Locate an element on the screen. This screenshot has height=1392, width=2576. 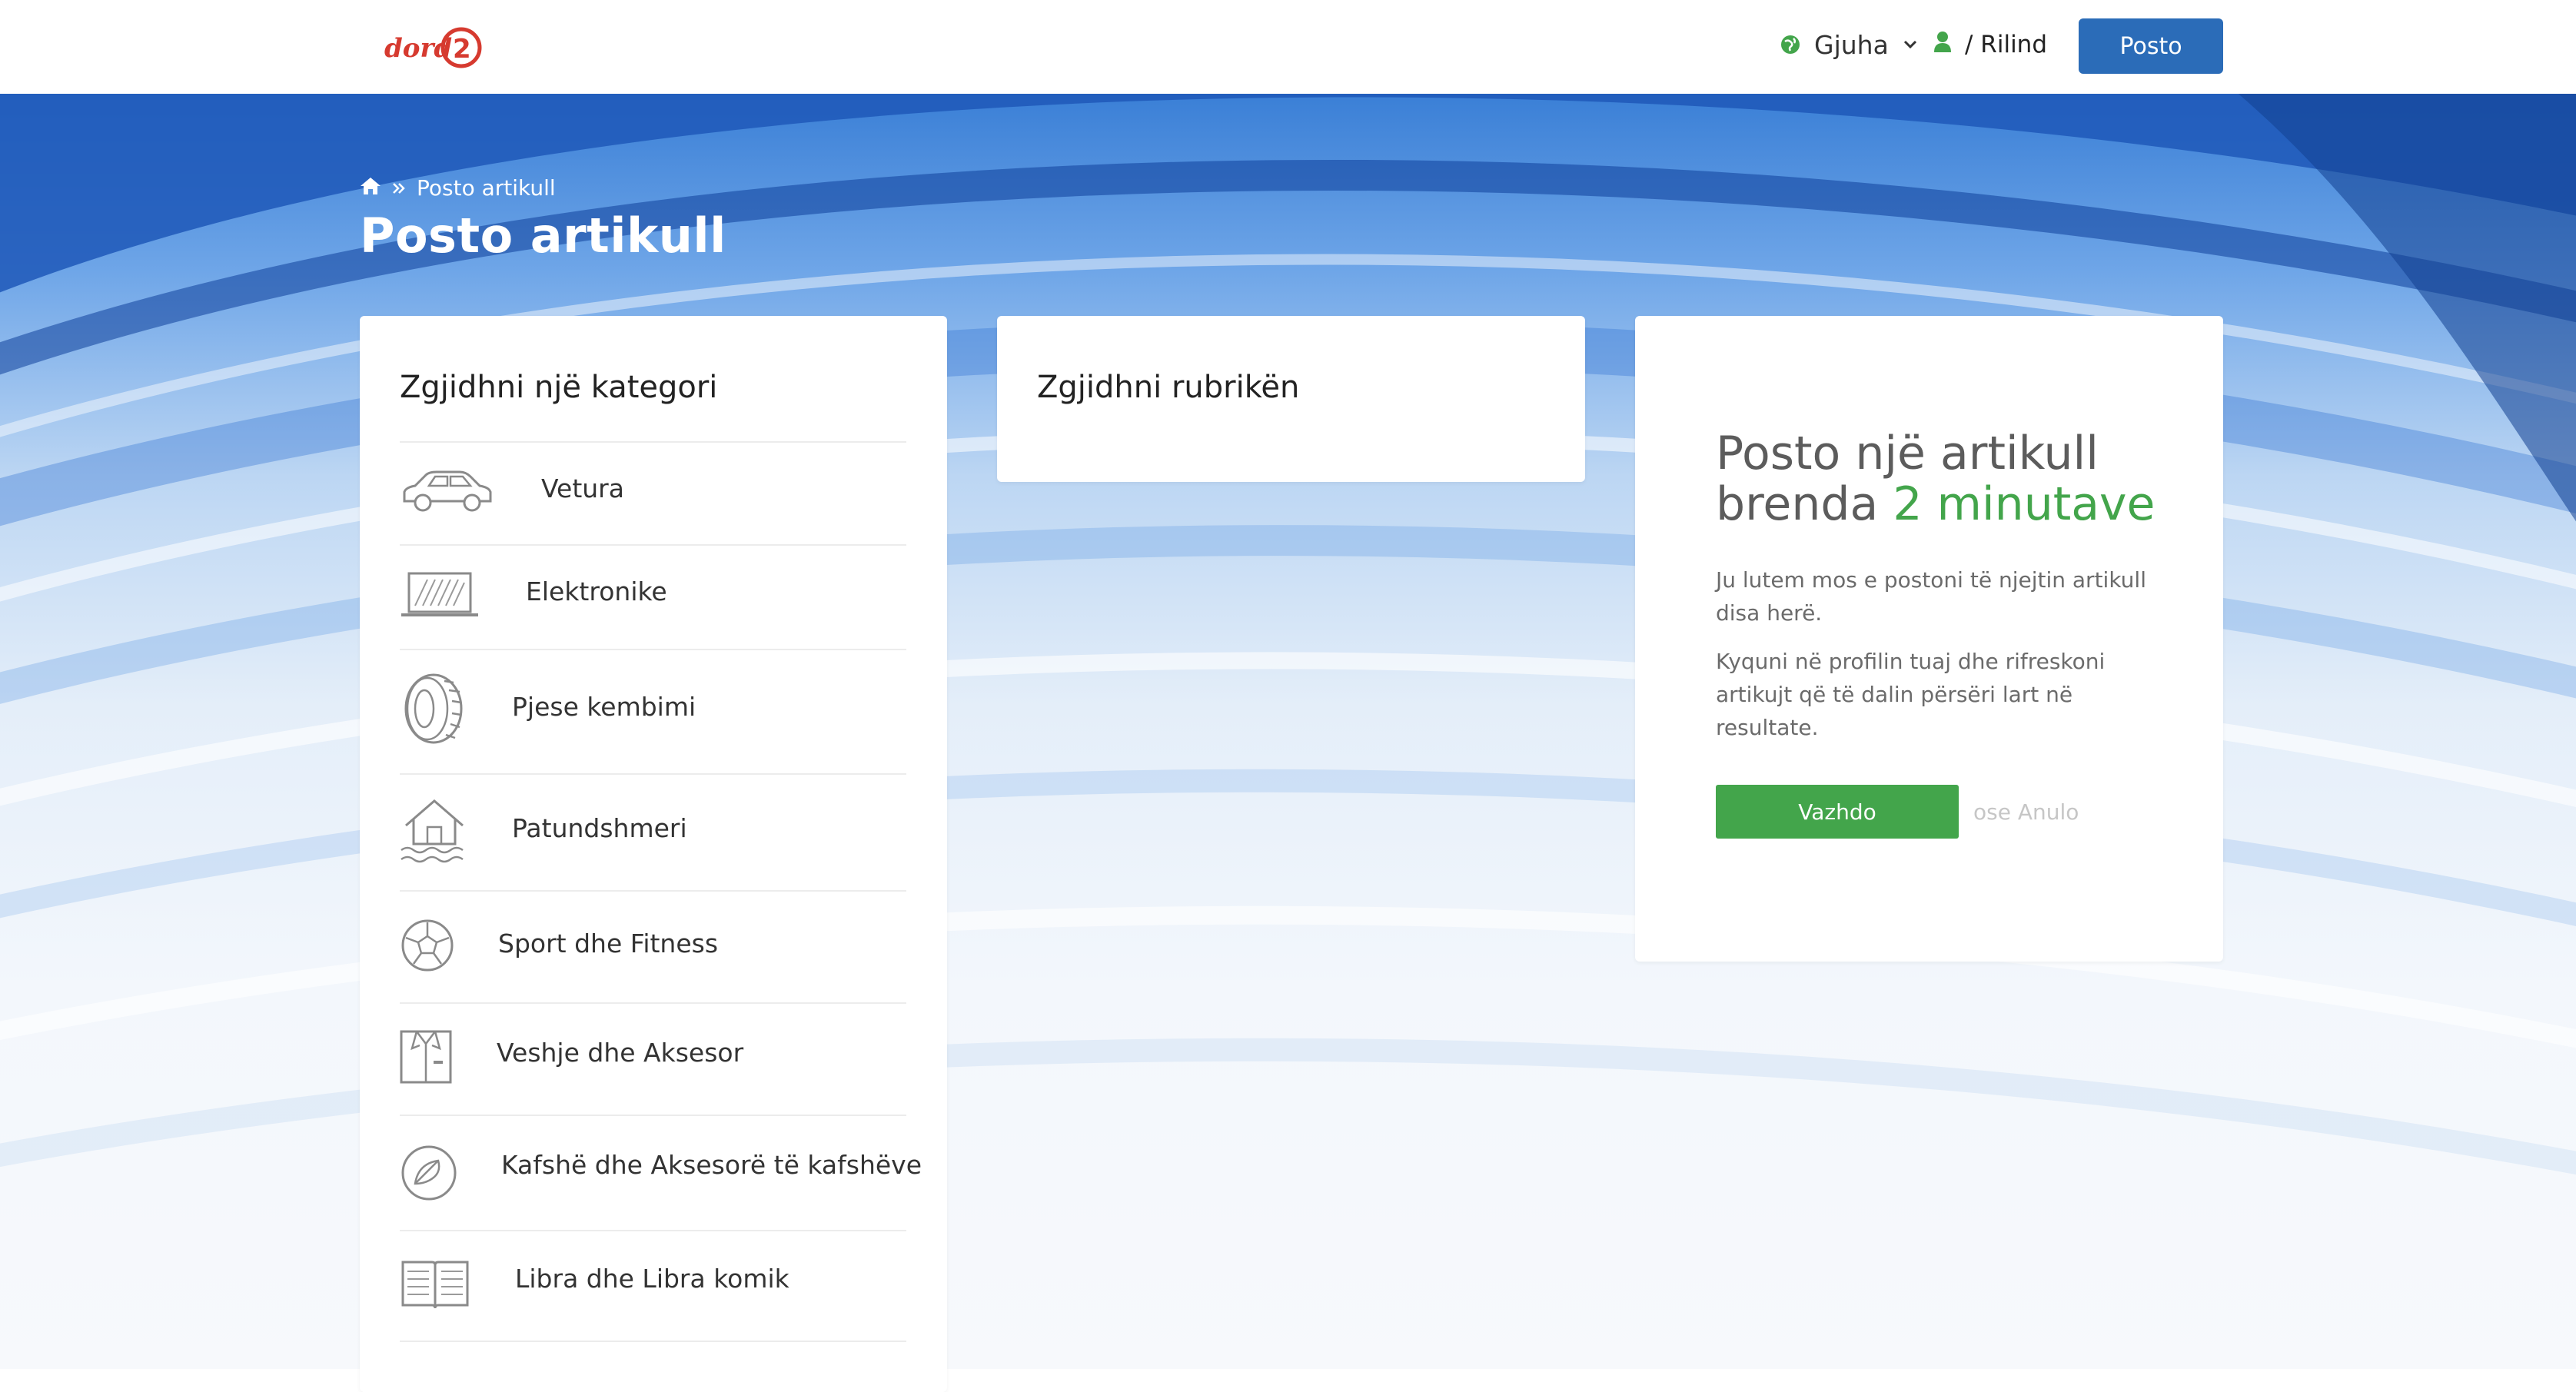
info-title-prefix: brenda is located at coordinates (1804, 504).